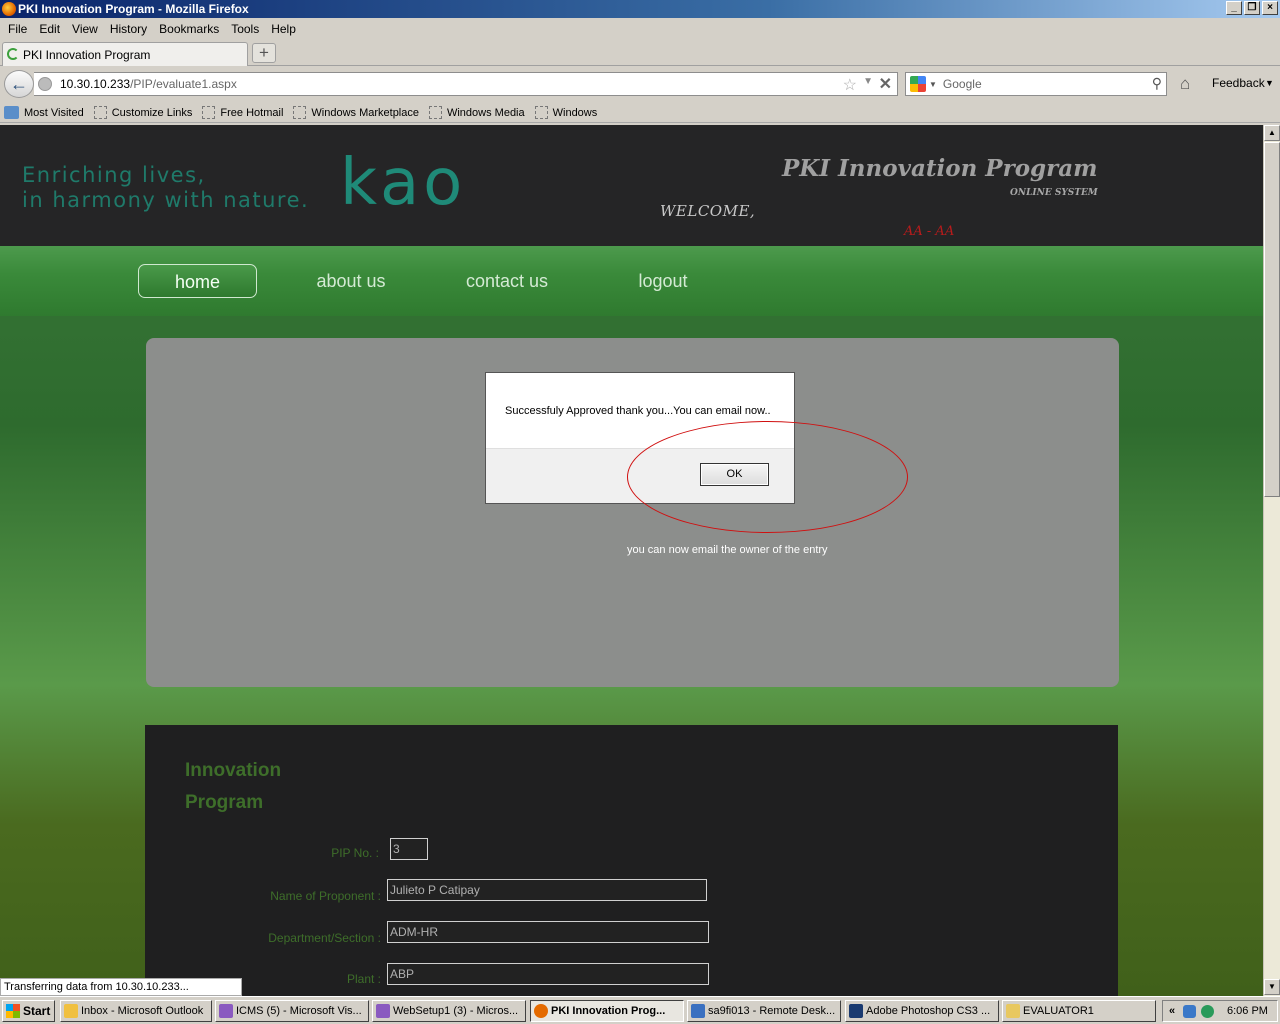 The image size is (1280, 1024). What do you see at coordinates (1271, 560) in the screenshot?
I see `vertical-scrollbar: ▲ ▼` at bounding box center [1271, 560].